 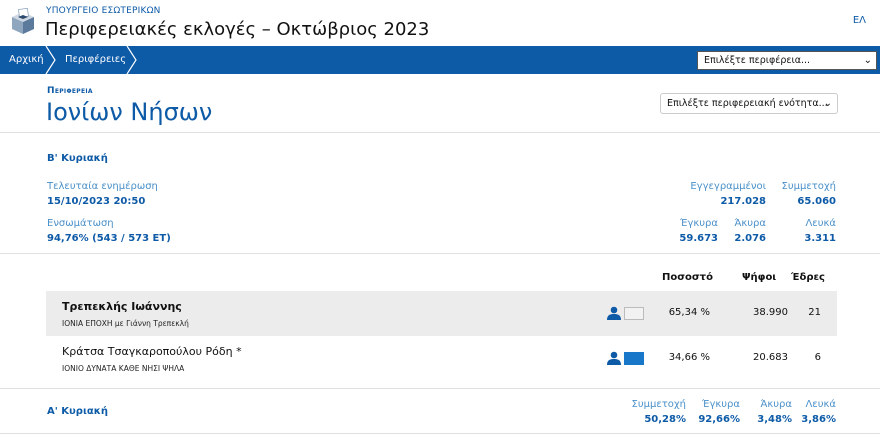 I want to click on breadcrumb-home: Αρχική, so click(x=26, y=60).